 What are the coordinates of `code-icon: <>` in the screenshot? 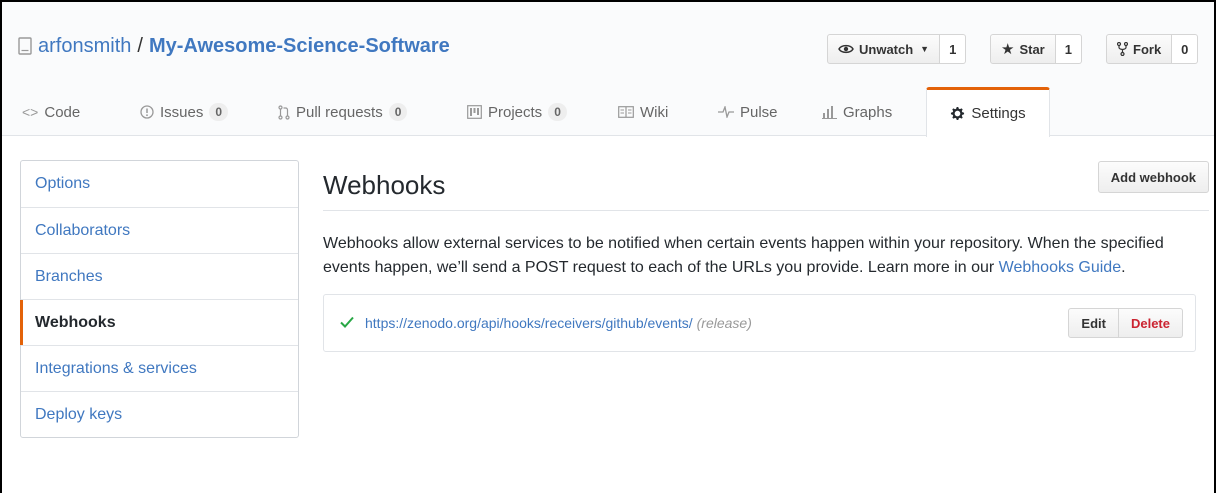 It's located at (30, 112).